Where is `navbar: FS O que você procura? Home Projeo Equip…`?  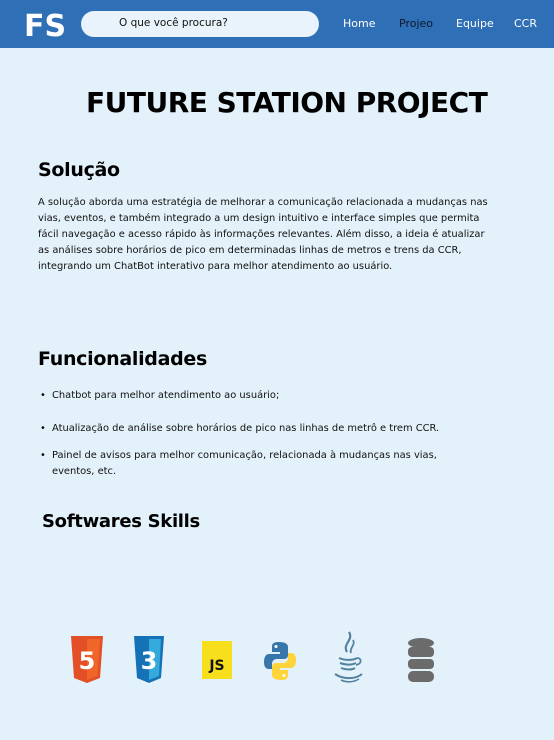 navbar: FS O que você procura? Home Projeo Equip… is located at coordinates (277, 24).